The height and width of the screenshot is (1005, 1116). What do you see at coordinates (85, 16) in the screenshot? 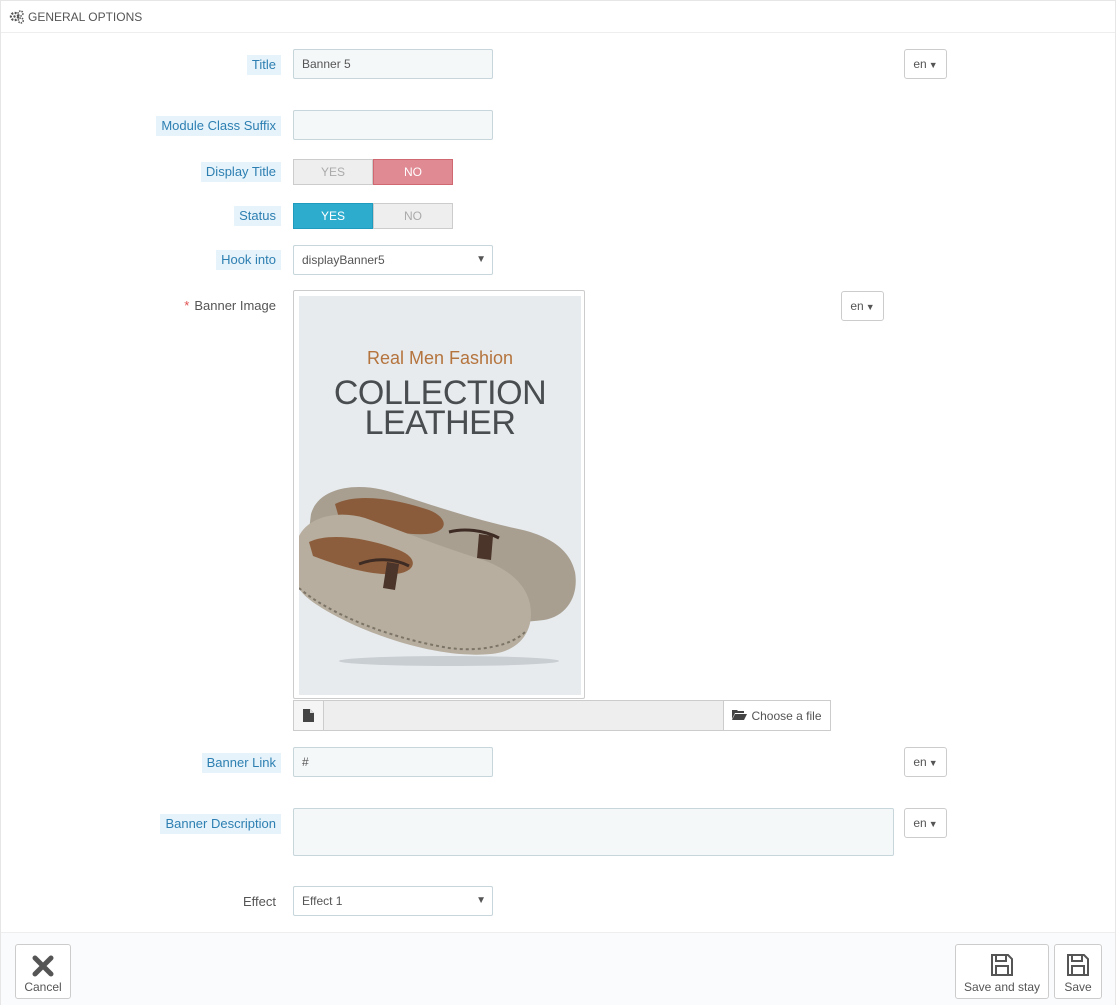
I see `panel-title: GENERAL OPTIONS` at bounding box center [85, 16].